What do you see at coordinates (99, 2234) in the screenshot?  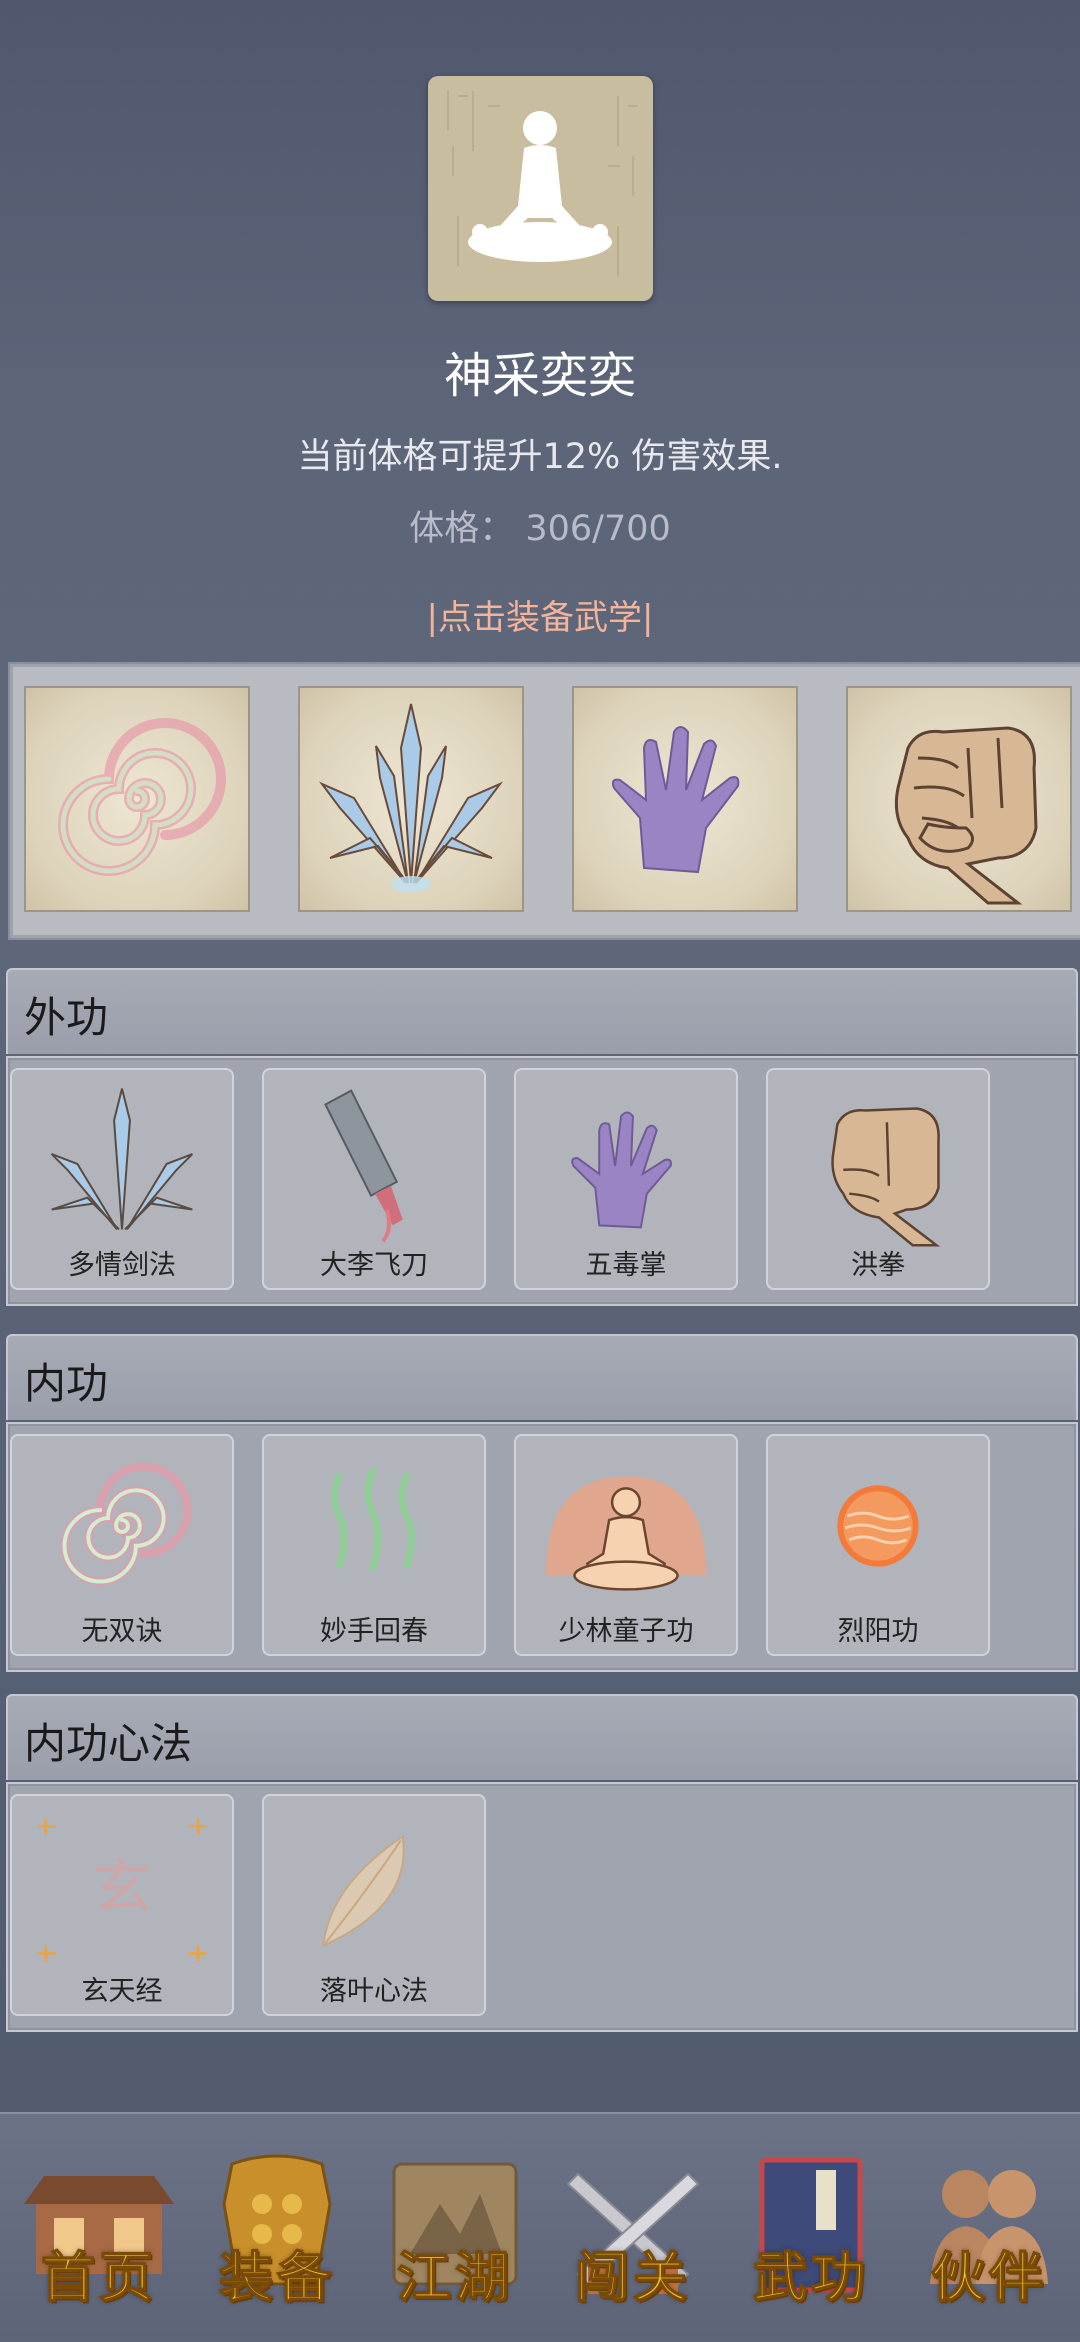 I see `nav-home: 首页` at bounding box center [99, 2234].